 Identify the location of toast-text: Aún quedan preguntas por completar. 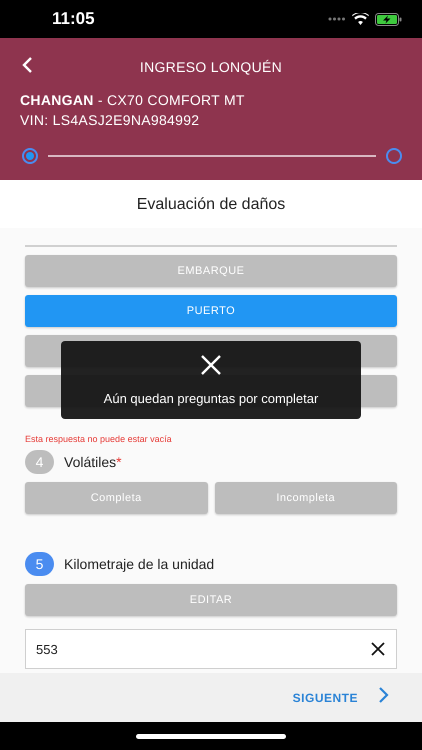
(211, 398).